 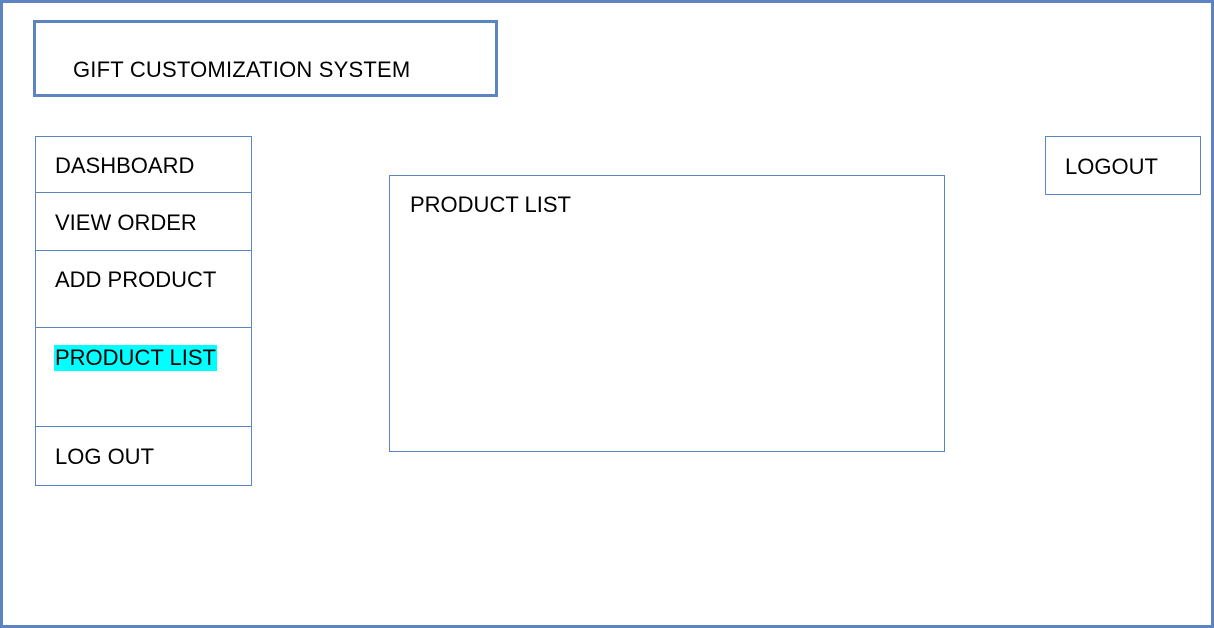 I want to click on sidebar-item-dashboard: DASHBOARD, so click(x=143, y=164).